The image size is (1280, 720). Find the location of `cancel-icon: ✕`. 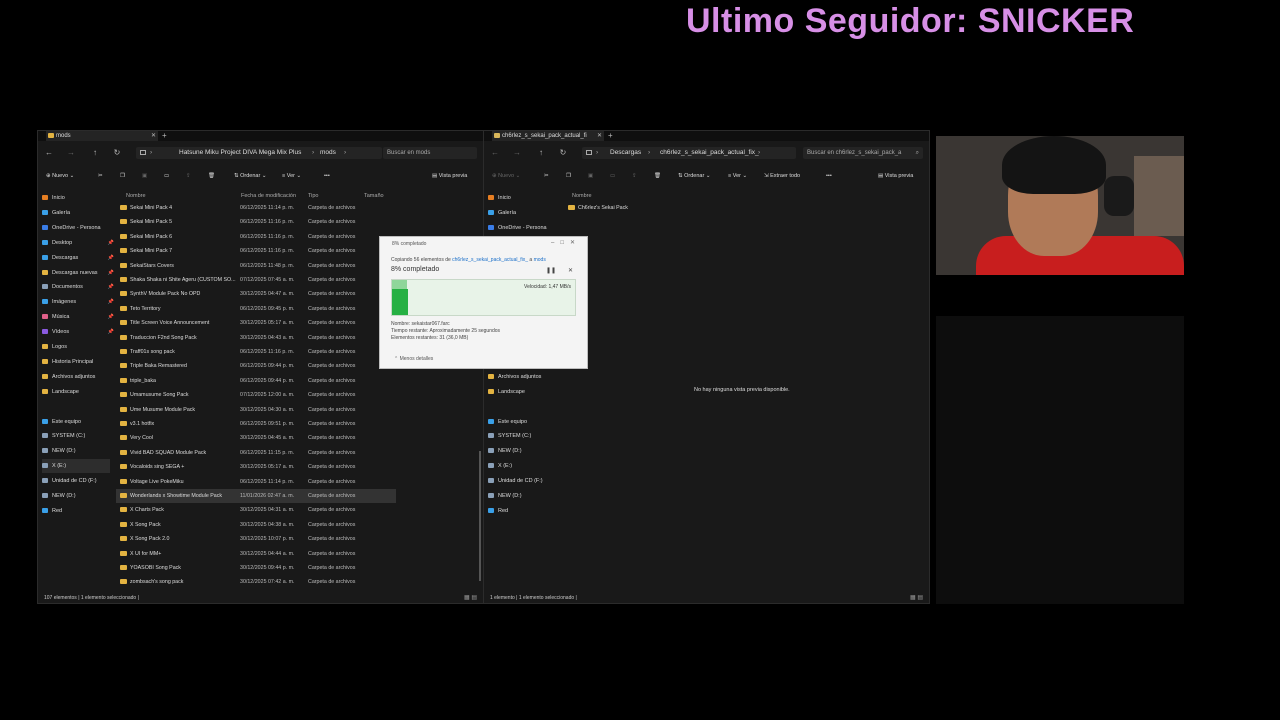

cancel-icon: ✕ is located at coordinates (570, 270).